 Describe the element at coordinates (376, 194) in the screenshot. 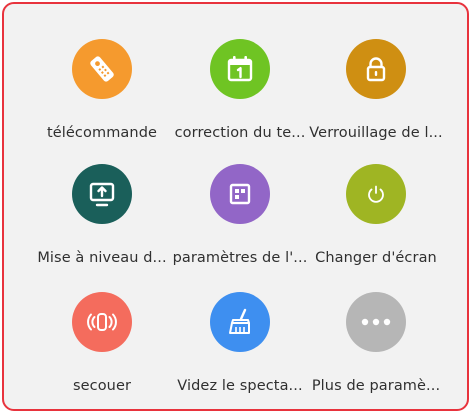

I see `power-icon` at that location.